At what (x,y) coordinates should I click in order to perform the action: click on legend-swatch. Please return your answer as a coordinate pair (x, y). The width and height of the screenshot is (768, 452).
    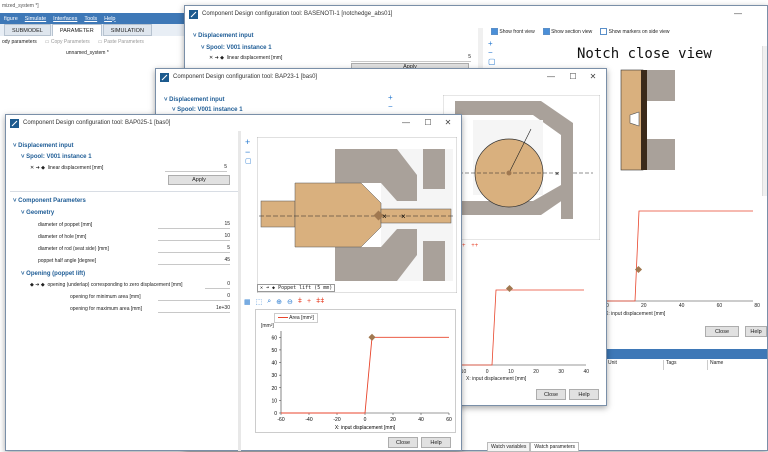
    Looking at the image, I should click on (283, 318).